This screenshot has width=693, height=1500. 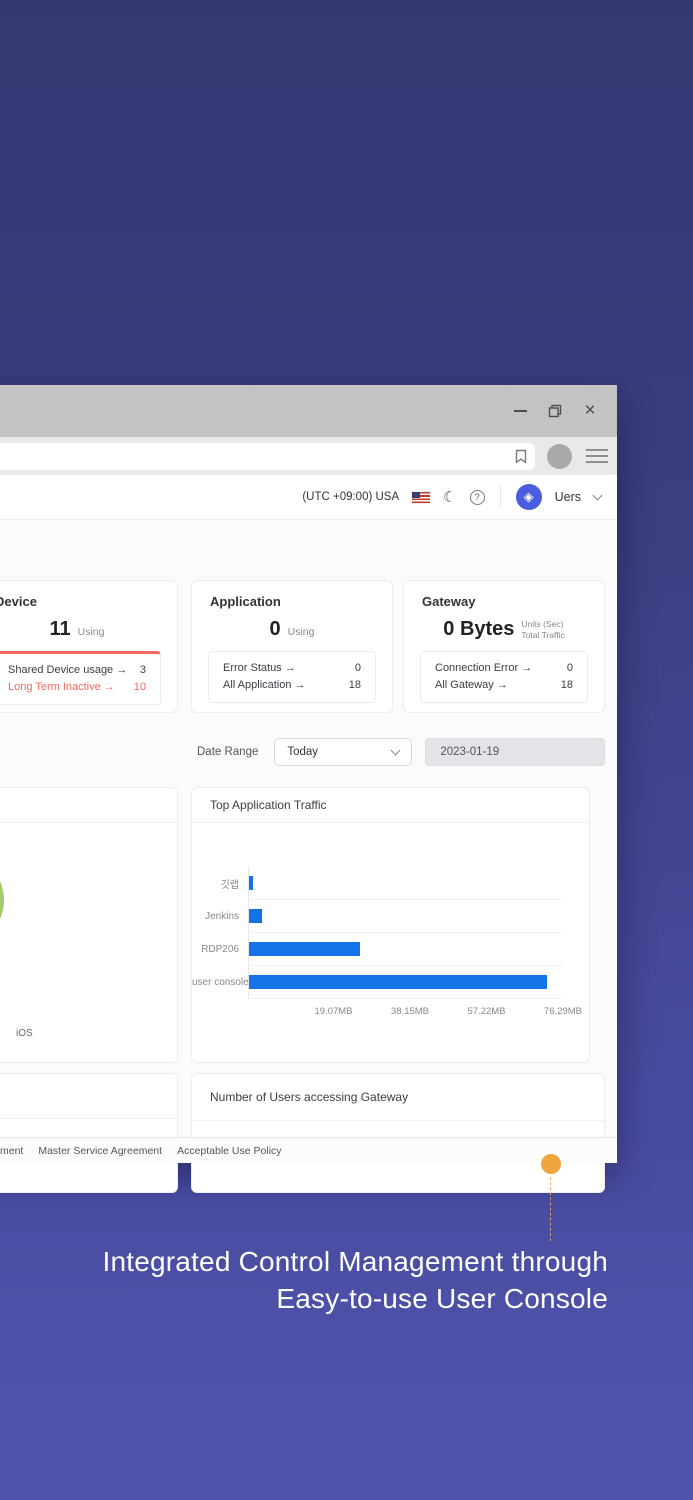 I want to click on minimize-button, so click(x=520, y=411).